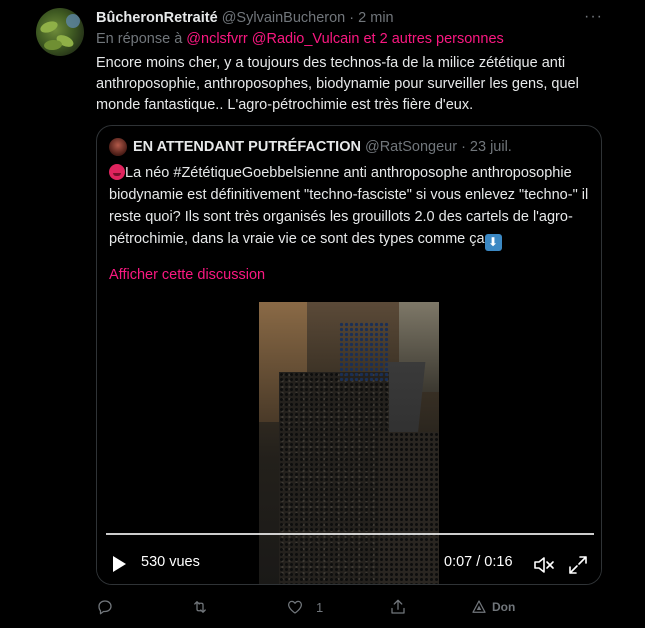 The image size is (645, 628). I want to click on reply-others-link: et 2 autres personnes, so click(431, 39).